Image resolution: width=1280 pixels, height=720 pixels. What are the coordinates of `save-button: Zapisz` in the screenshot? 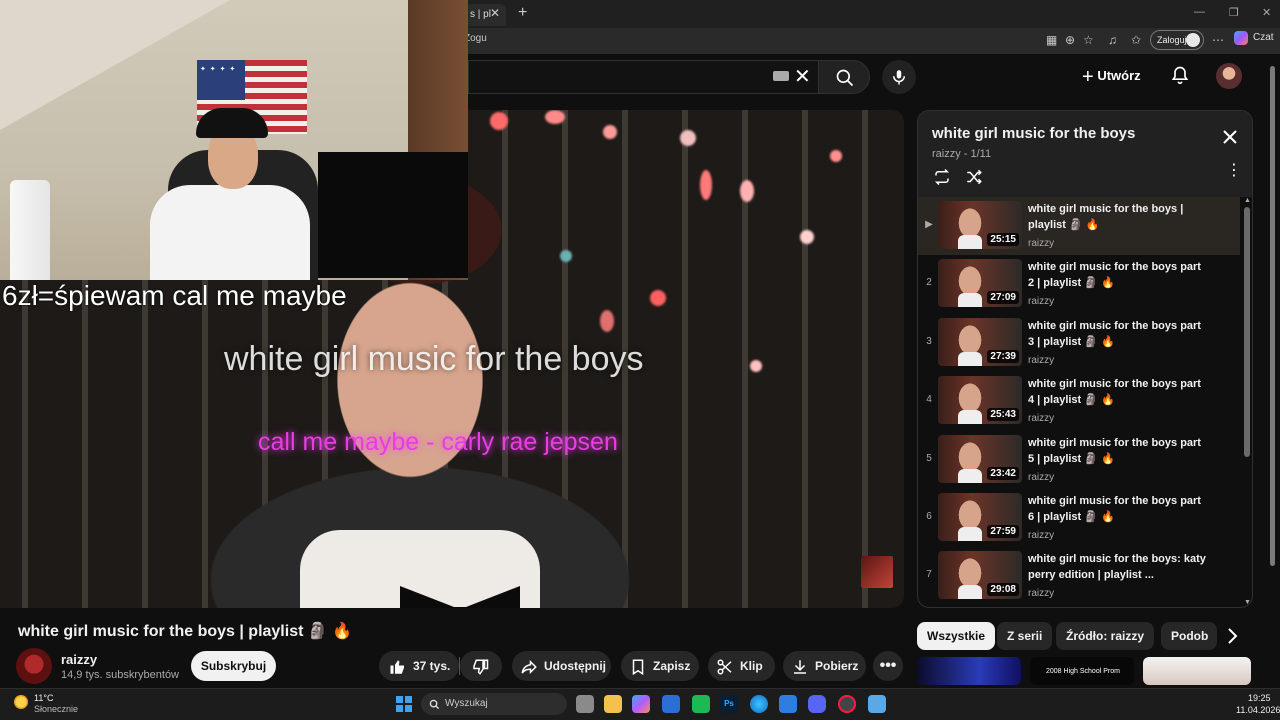 It's located at (660, 666).